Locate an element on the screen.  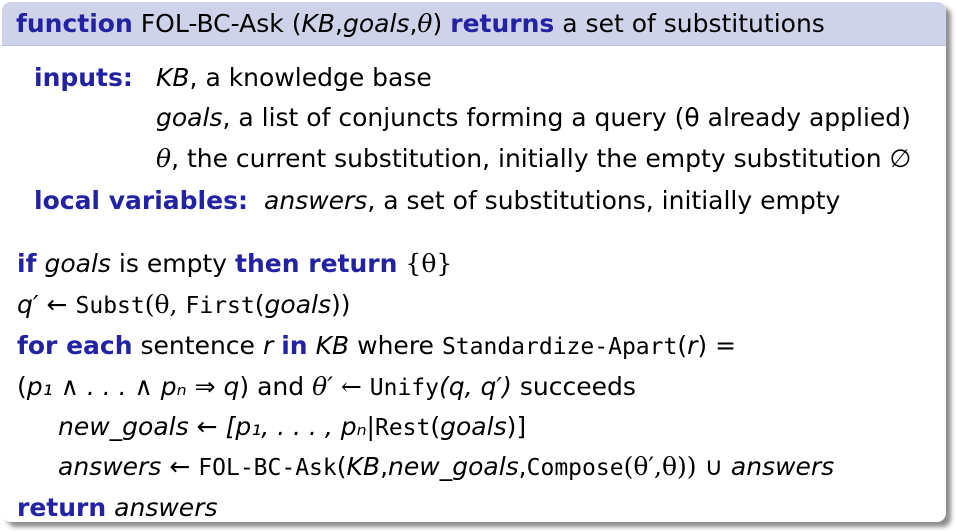
local-variables-label-line: local variables: is located at coordinates (141, 201).